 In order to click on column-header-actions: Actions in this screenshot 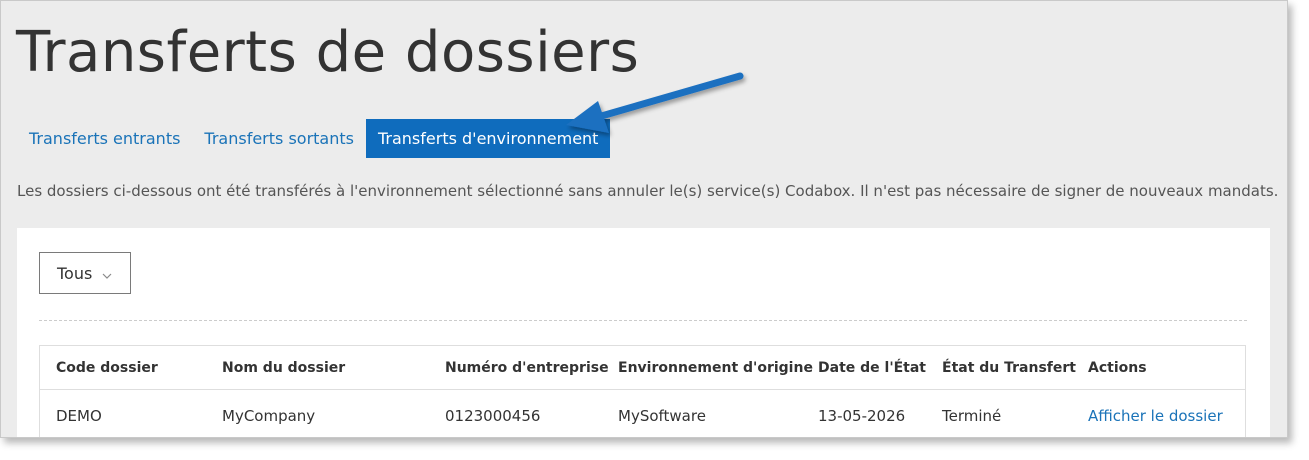, I will do `click(1117, 367)`.